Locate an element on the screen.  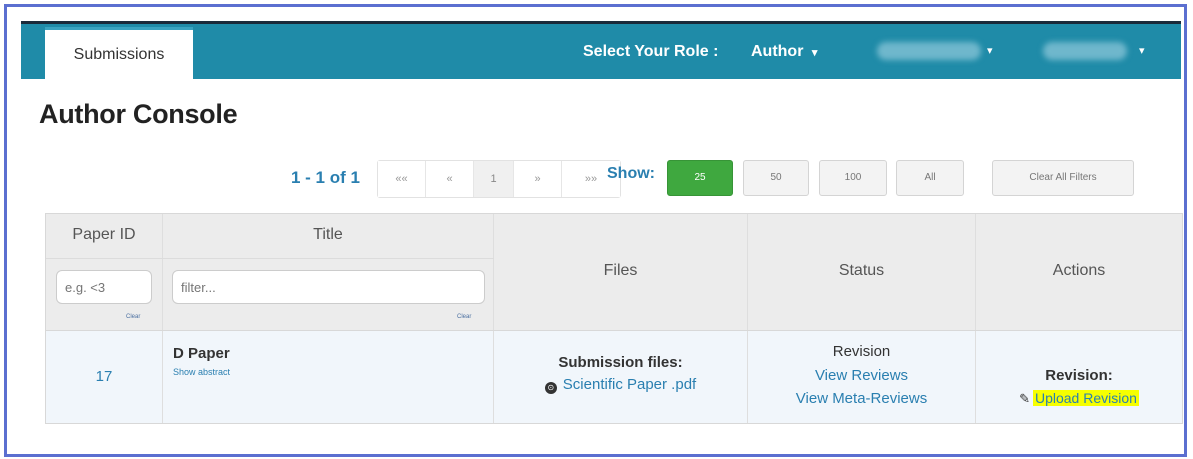
header-files-label: Files is located at coordinates (620, 270).